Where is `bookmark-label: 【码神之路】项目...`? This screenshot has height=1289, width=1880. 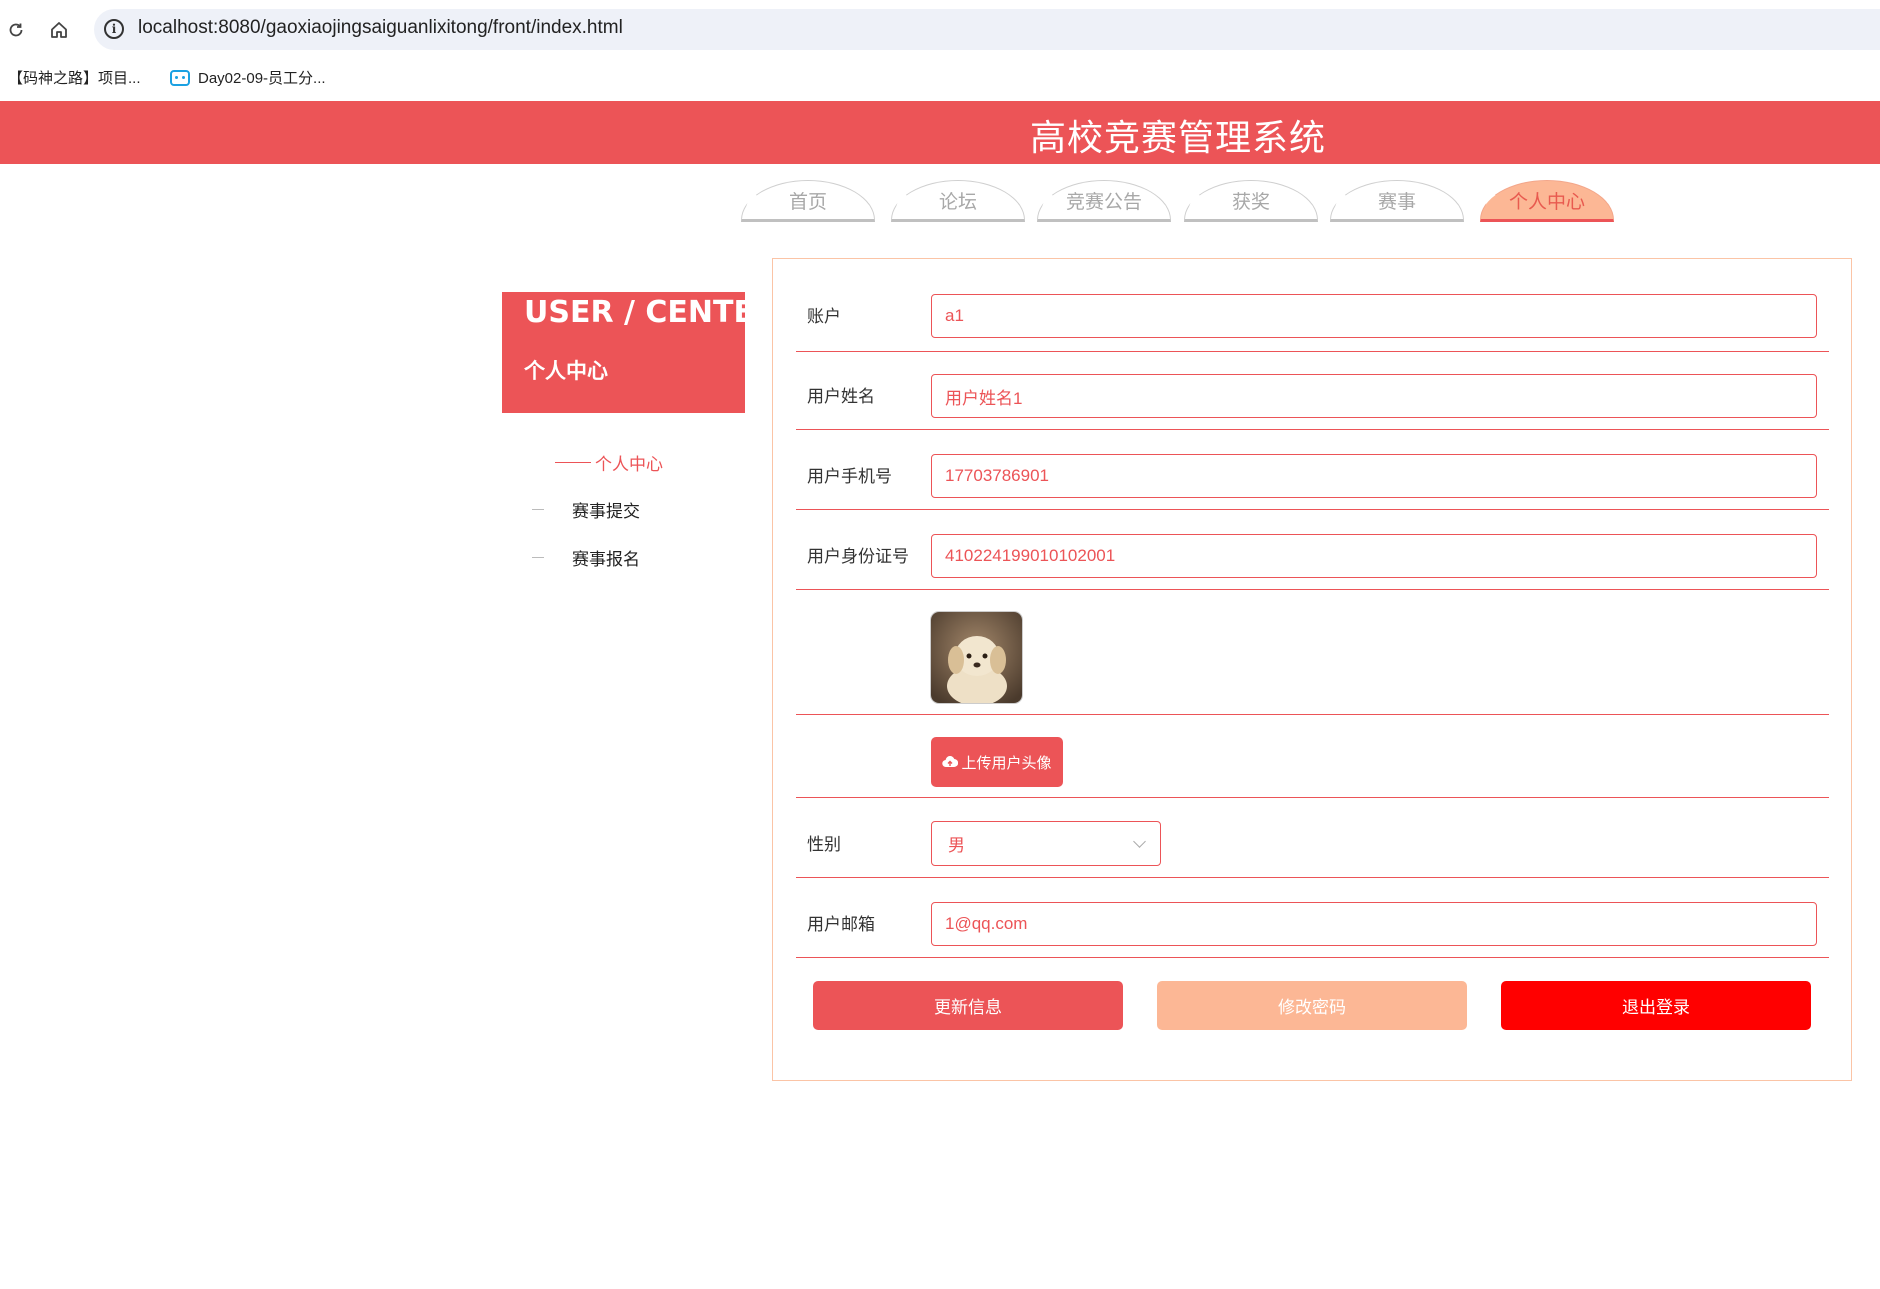 bookmark-label: 【码神之路】项目... is located at coordinates (74, 78).